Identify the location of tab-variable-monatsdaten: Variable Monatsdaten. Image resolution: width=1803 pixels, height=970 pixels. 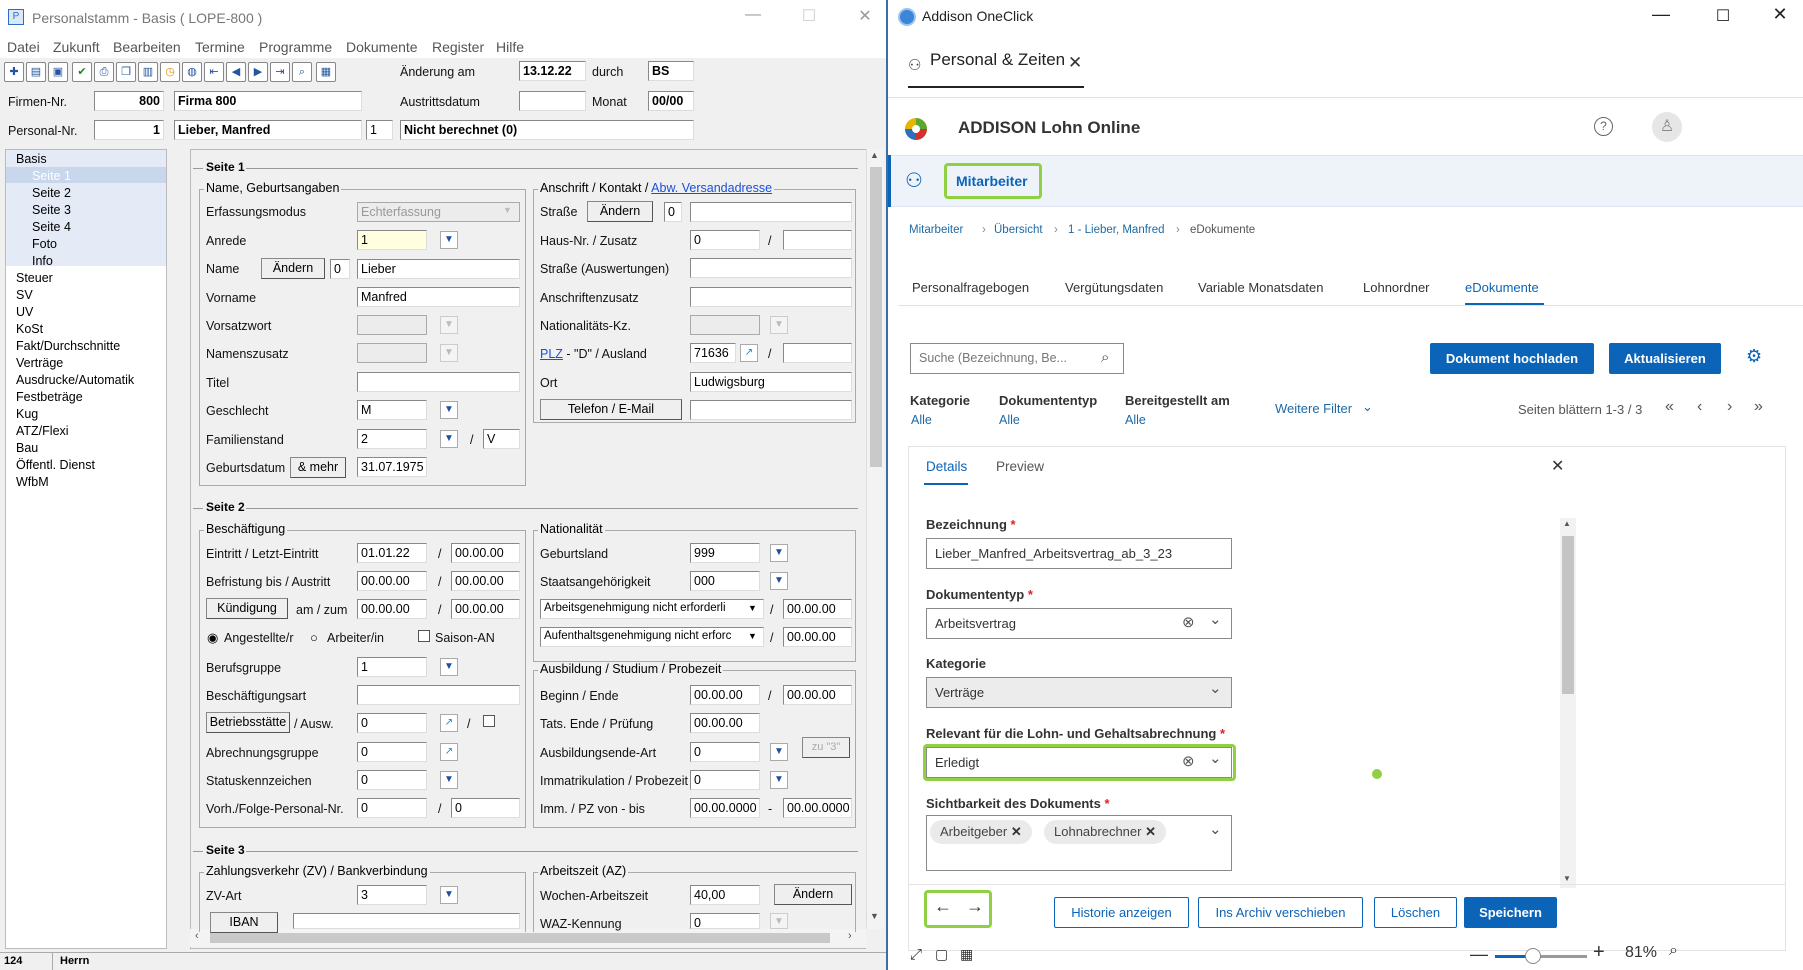
(1261, 287).